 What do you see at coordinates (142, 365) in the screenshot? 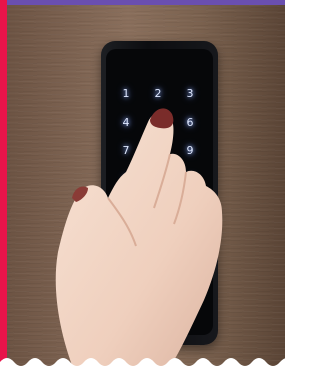
I see `wavy-bottom-edge` at bounding box center [142, 365].